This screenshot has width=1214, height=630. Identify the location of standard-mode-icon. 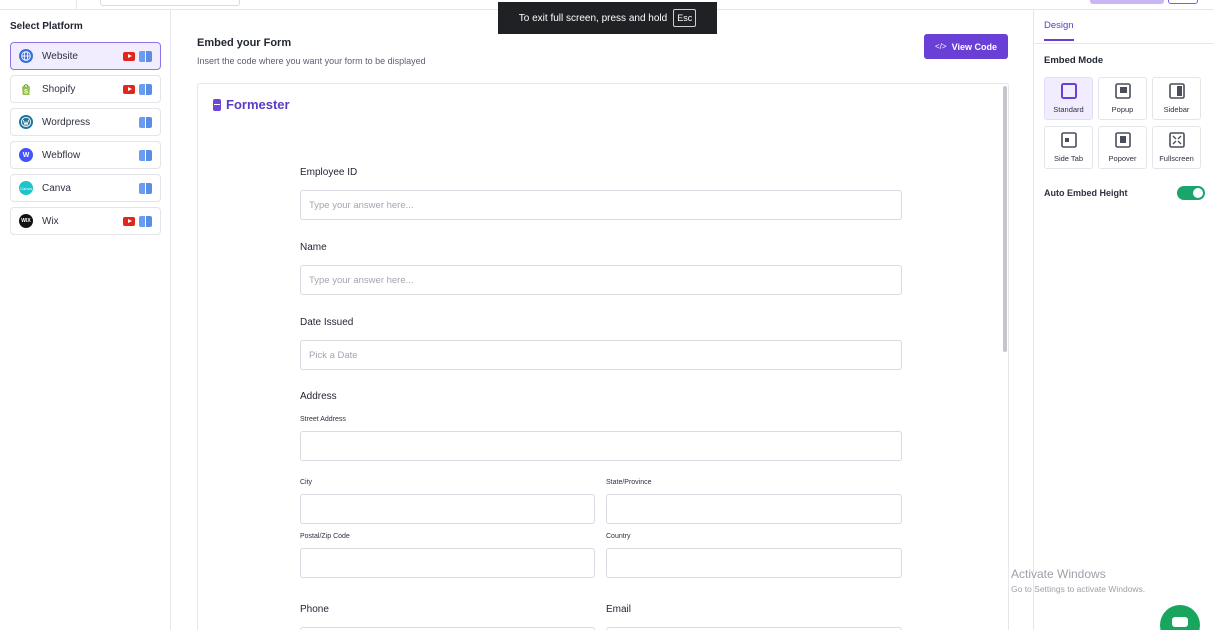
(1068, 91).